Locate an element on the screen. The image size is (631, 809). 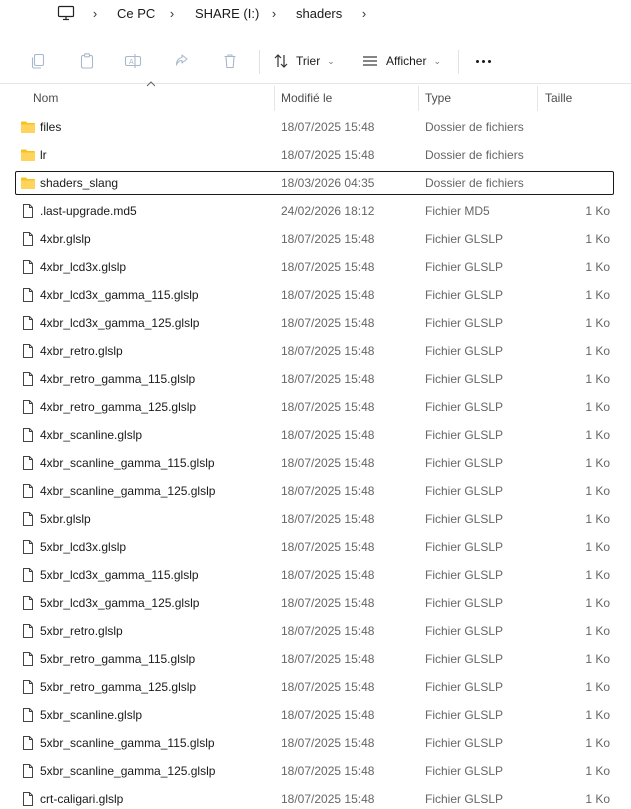
folder-row: files 18/07/2025 15:48 Dossier de fichiers is located at coordinates (315, 128).